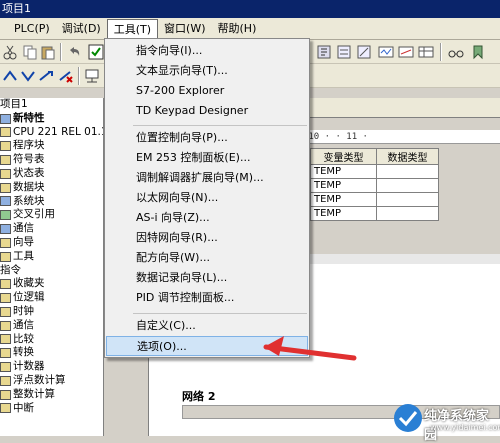 Image resolution: width=500 pixels, height=443 pixels. I want to click on program-icon, so click(344, 52).